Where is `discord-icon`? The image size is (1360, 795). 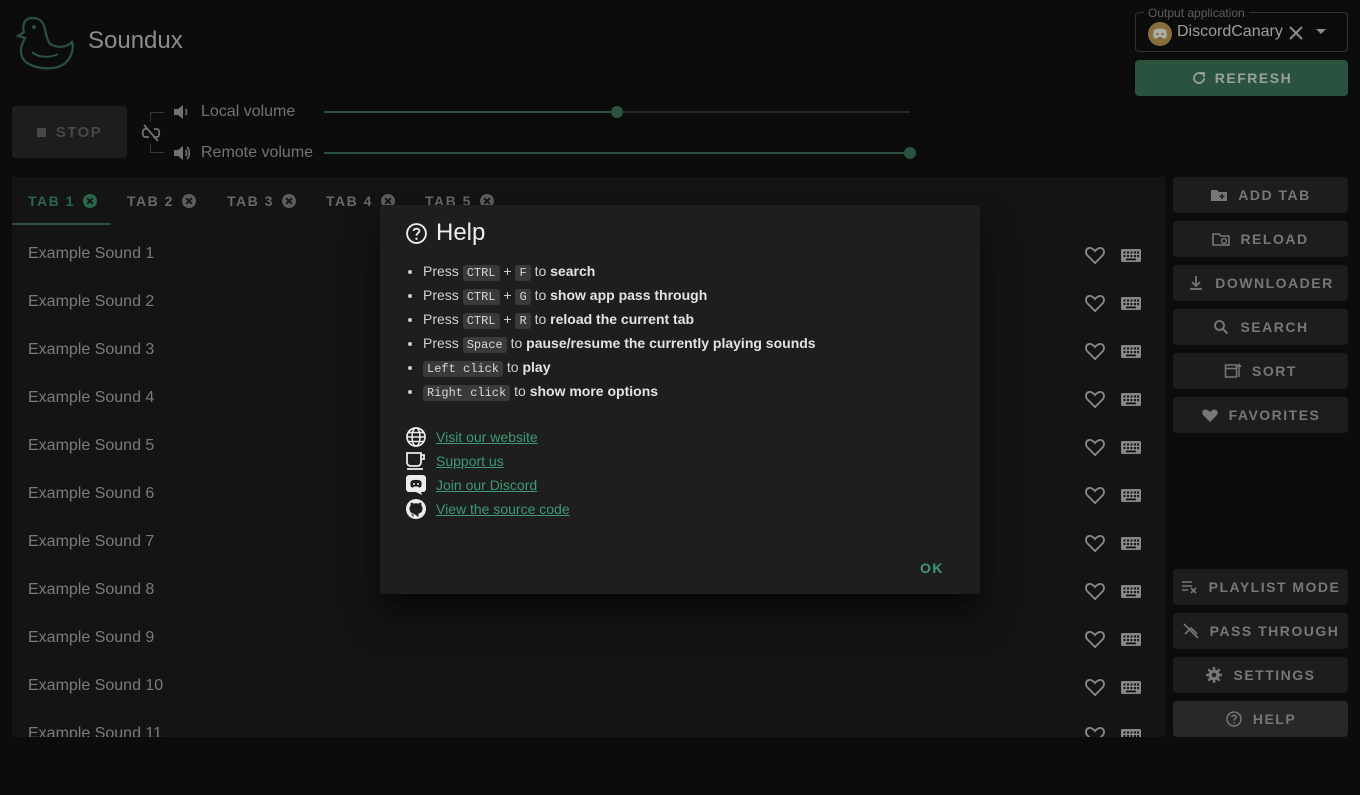 discord-icon is located at coordinates (416, 485).